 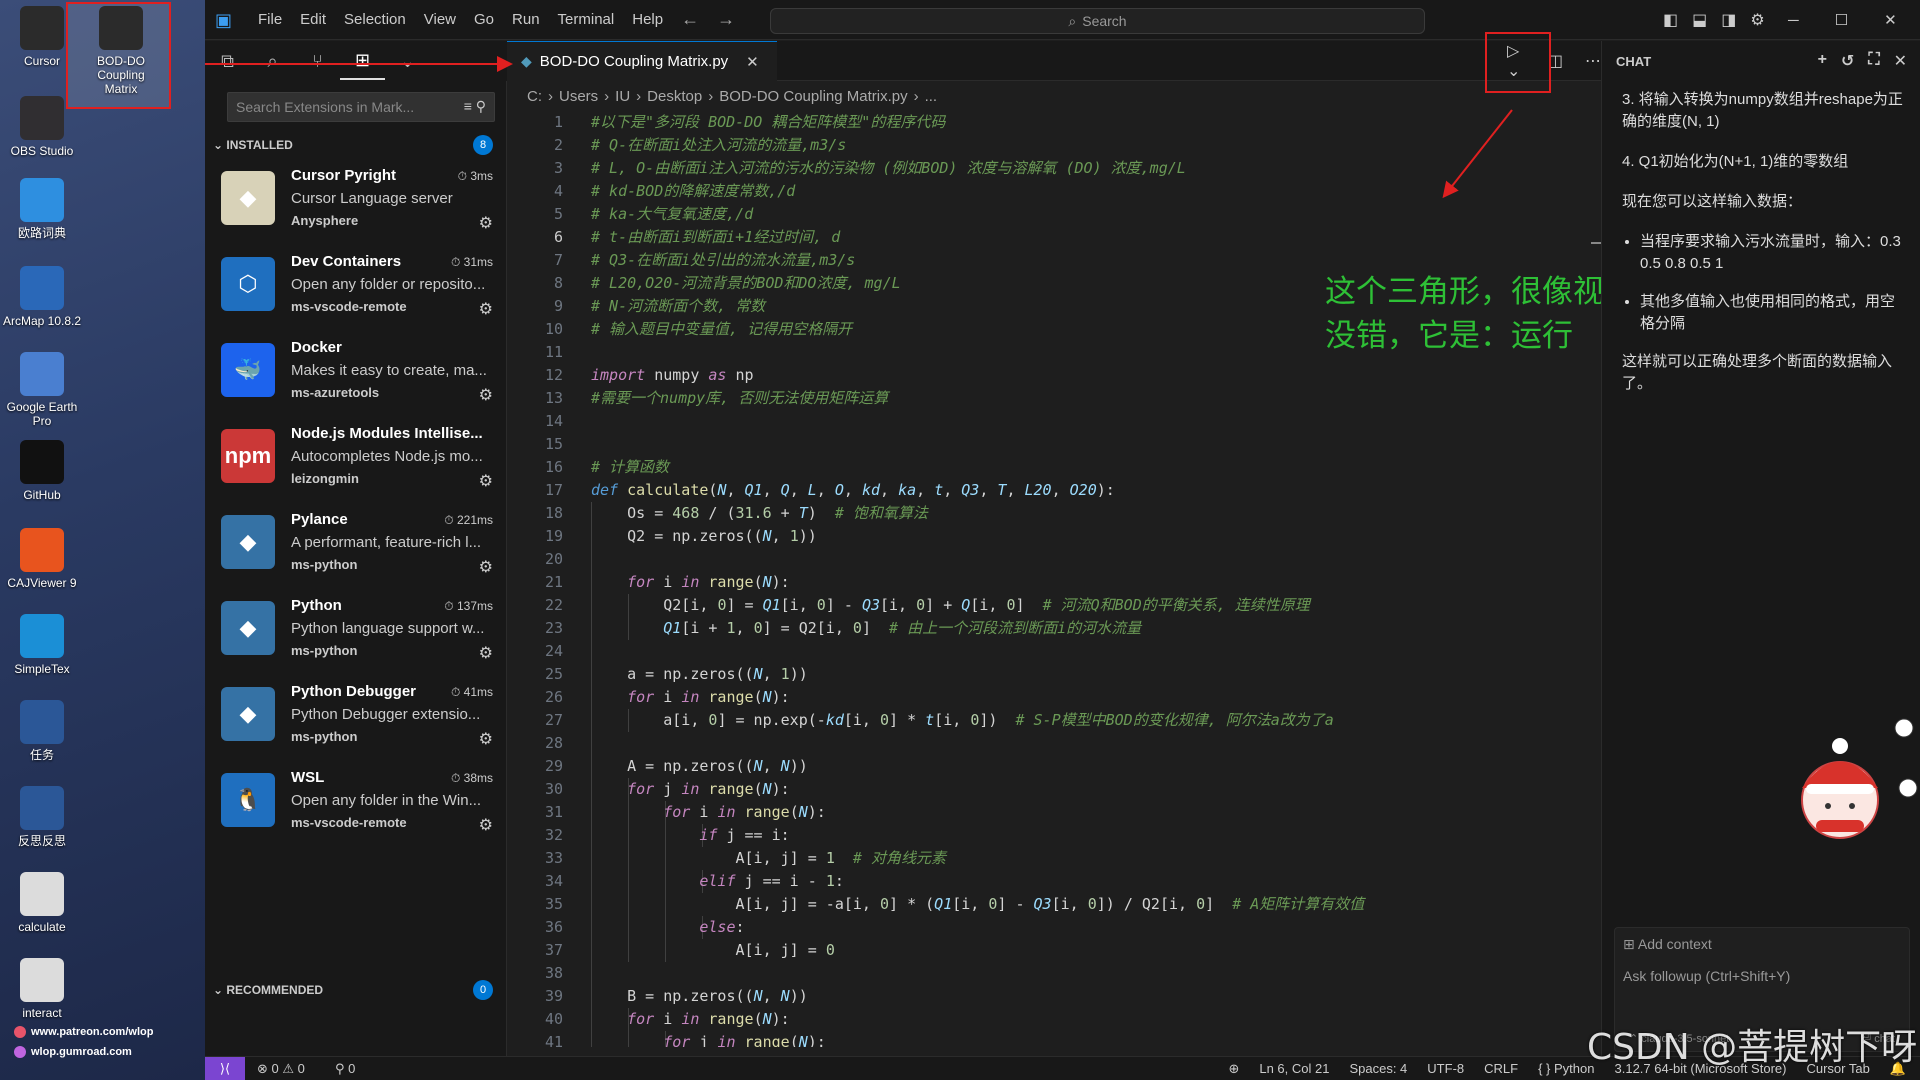 I want to click on extensions-icon: ⊞, so click(x=362, y=61).